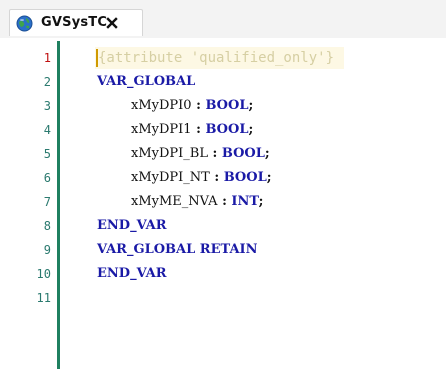  I want to click on code-line-9: 9 VAR_GLOBAL RETAIN, so click(223, 250).